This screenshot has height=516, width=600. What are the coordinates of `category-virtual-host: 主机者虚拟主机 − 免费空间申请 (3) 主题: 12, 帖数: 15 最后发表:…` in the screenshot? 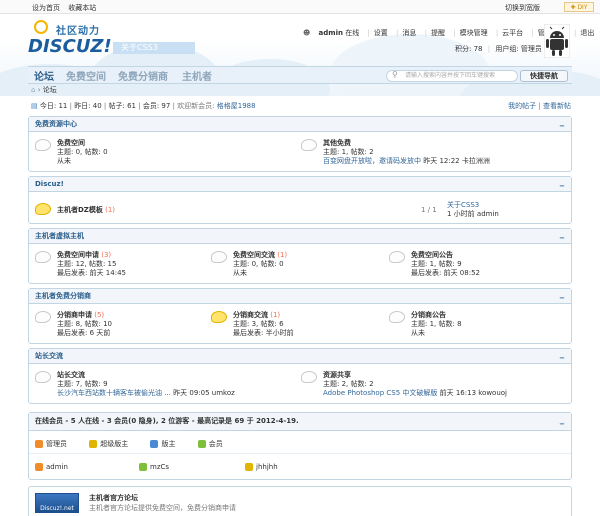 It's located at (300, 256).